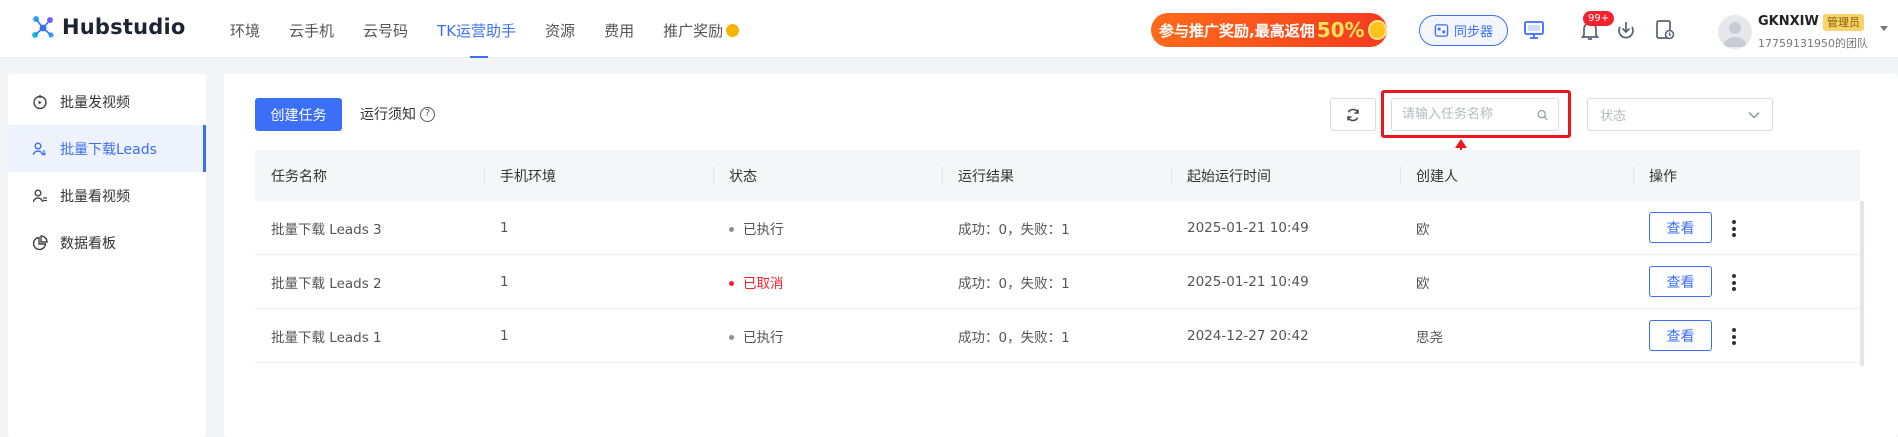 The height and width of the screenshot is (437, 1898). Describe the element at coordinates (1746, 175) in the screenshot. I see `column-header: 操作` at that location.